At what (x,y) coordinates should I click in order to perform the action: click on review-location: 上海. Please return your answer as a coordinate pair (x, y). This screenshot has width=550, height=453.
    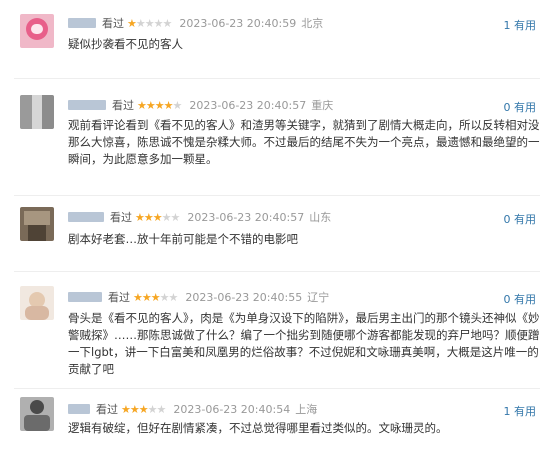
    Looking at the image, I should click on (306, 409).